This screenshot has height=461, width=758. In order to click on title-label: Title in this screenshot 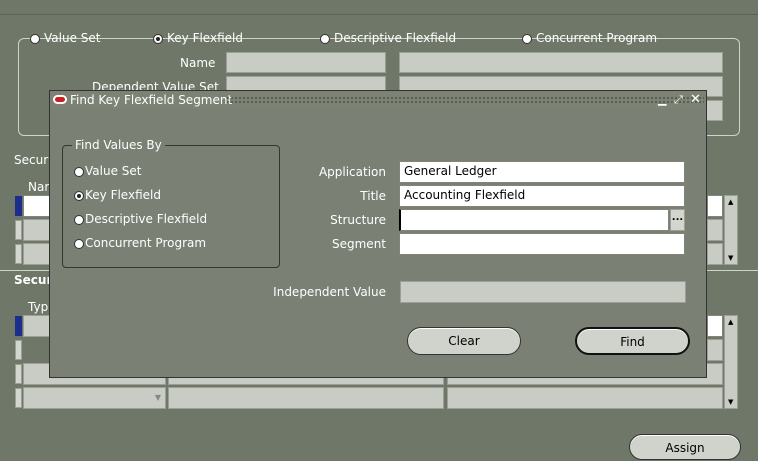, I will do `click(373, 196)`.